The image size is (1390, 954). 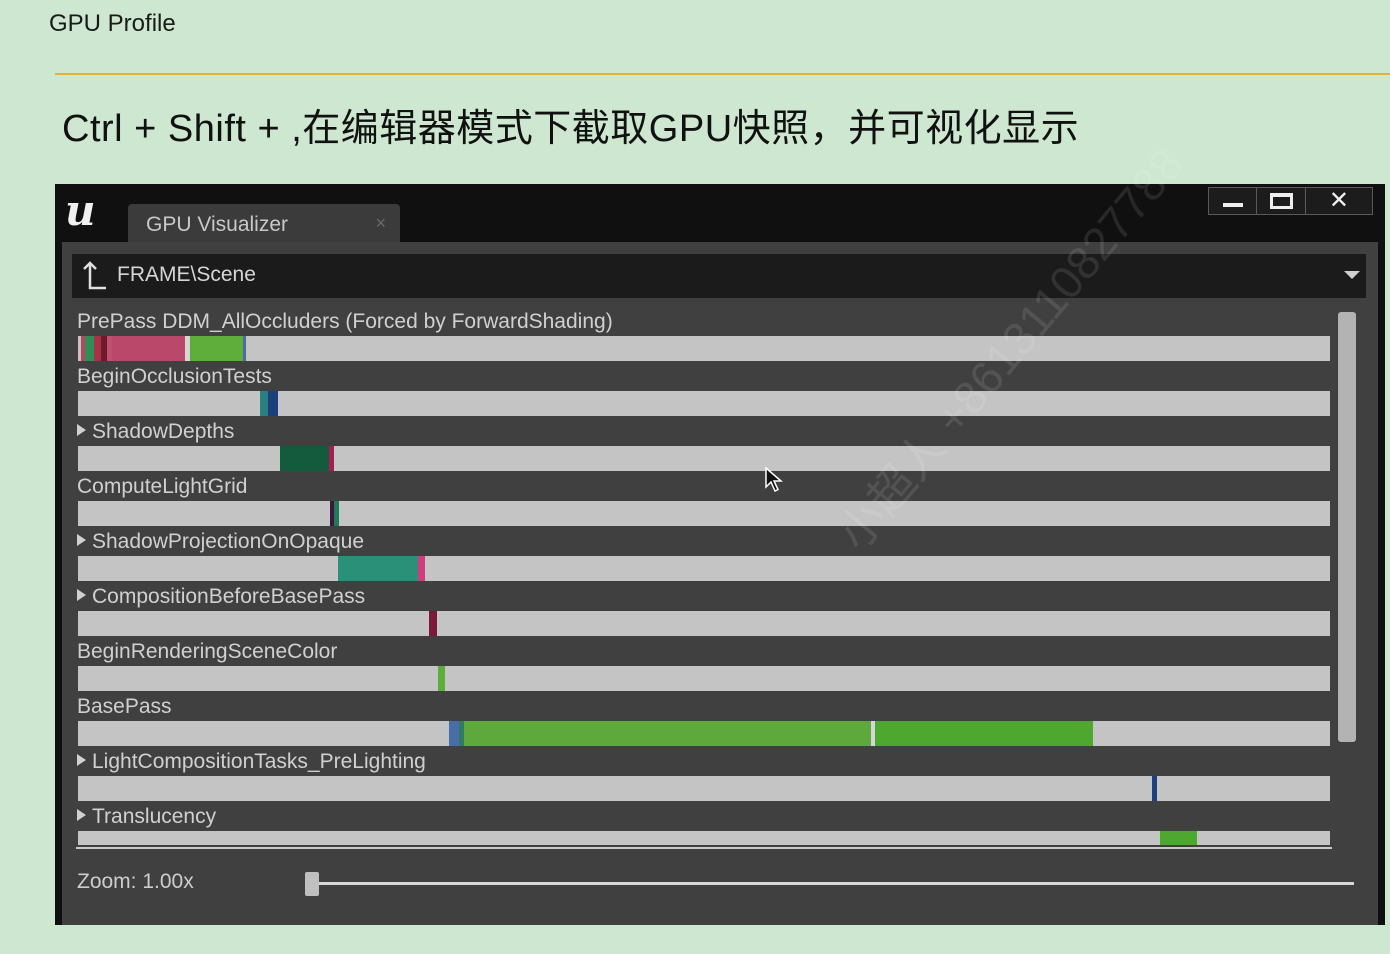 I want to click on title-divider, so click(x=722, y=74).